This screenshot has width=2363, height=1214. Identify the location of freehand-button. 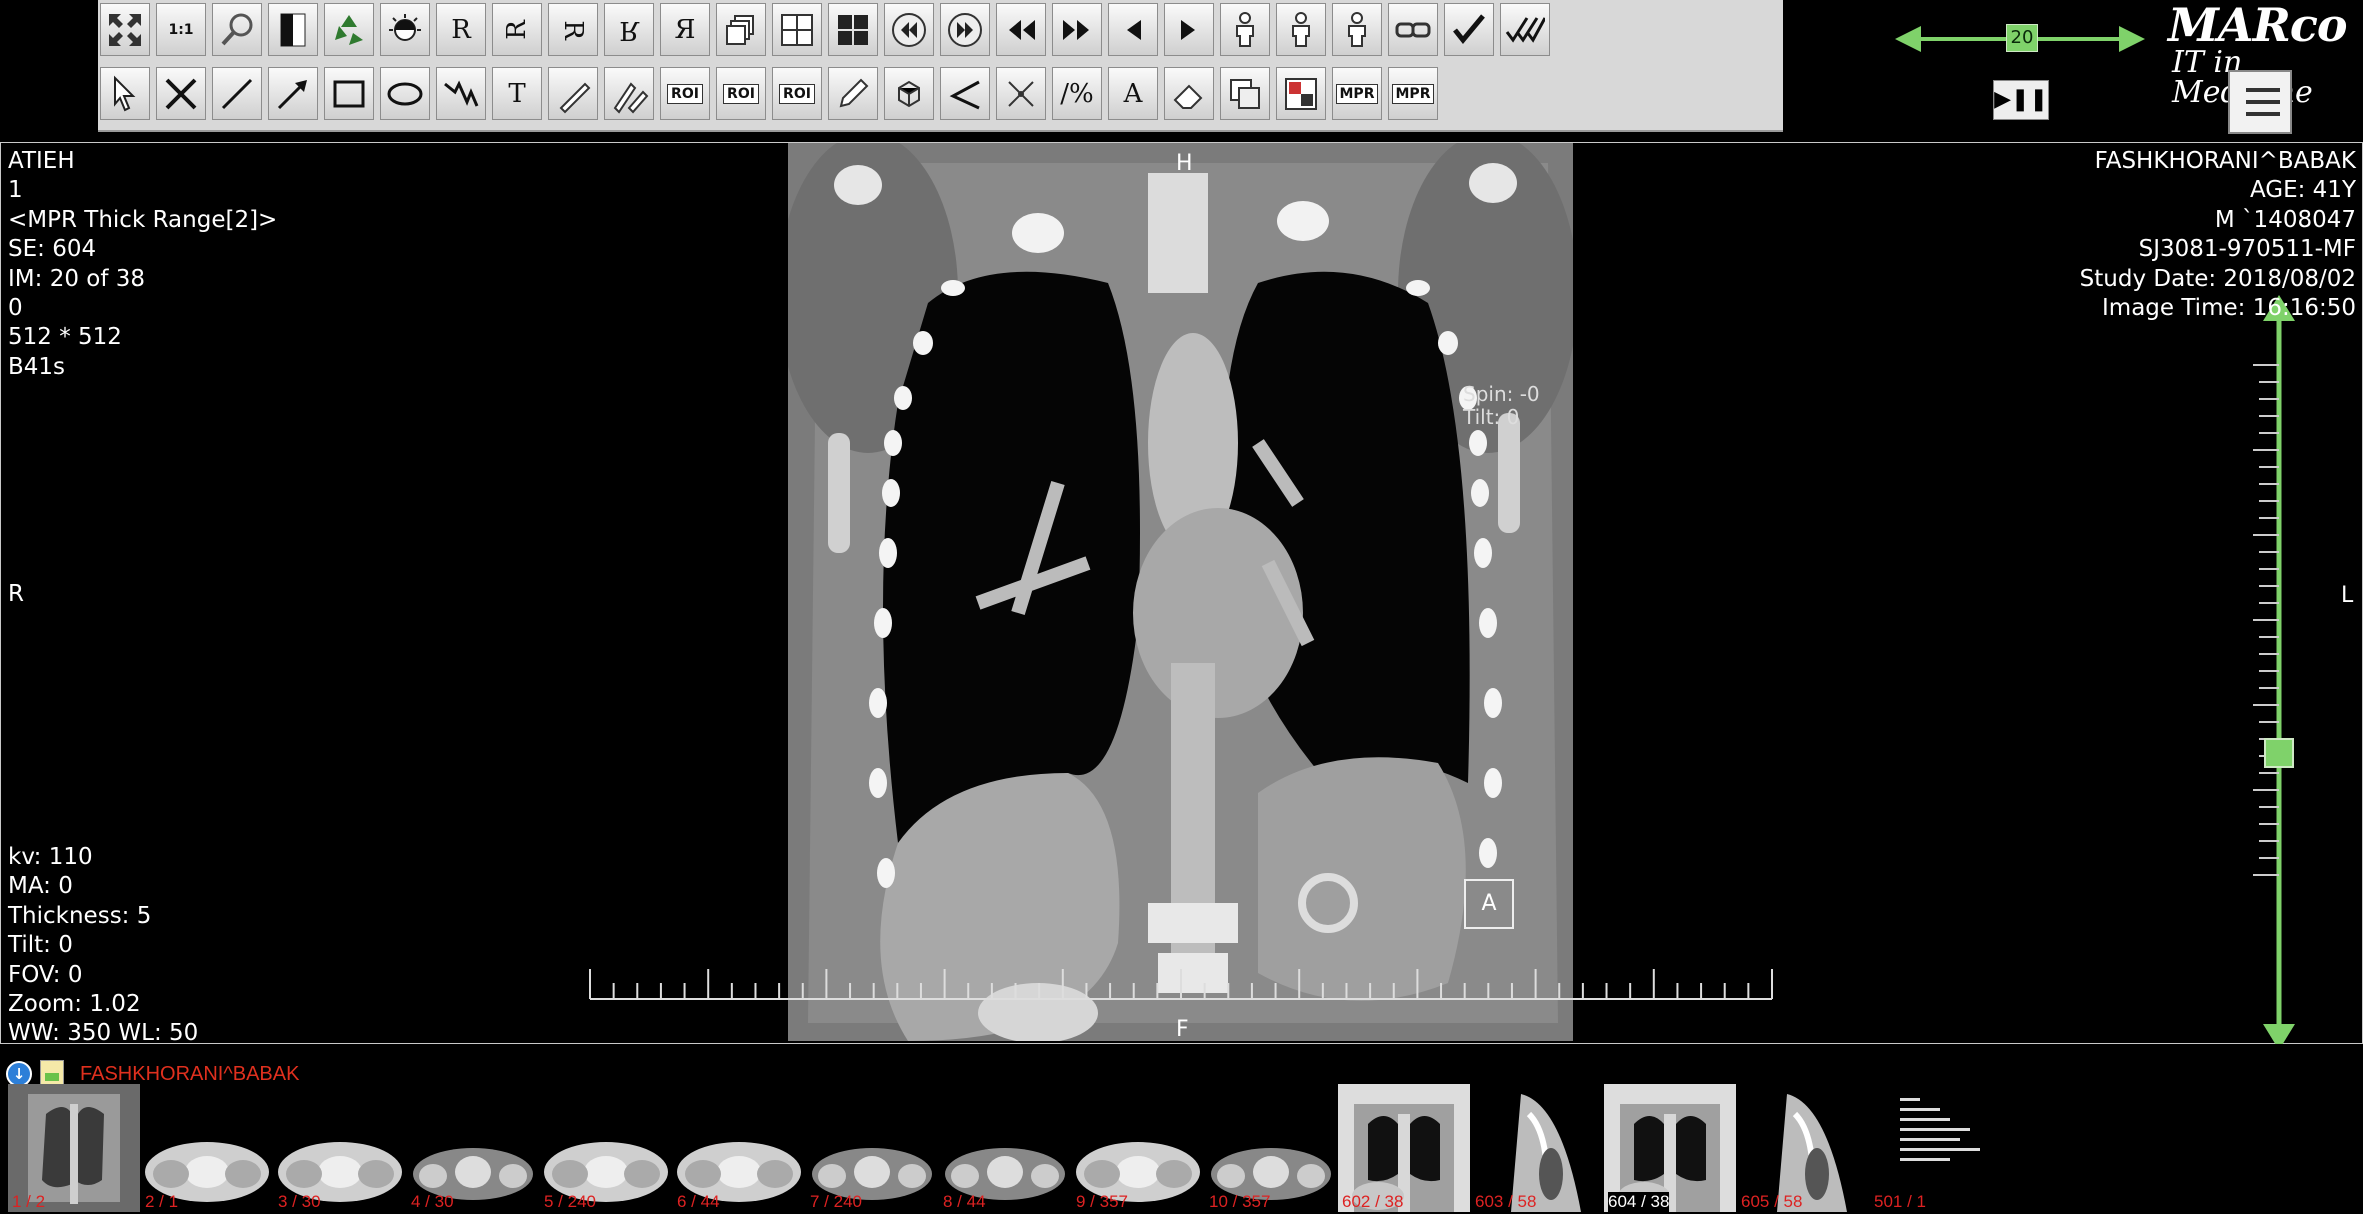
(461, 93).